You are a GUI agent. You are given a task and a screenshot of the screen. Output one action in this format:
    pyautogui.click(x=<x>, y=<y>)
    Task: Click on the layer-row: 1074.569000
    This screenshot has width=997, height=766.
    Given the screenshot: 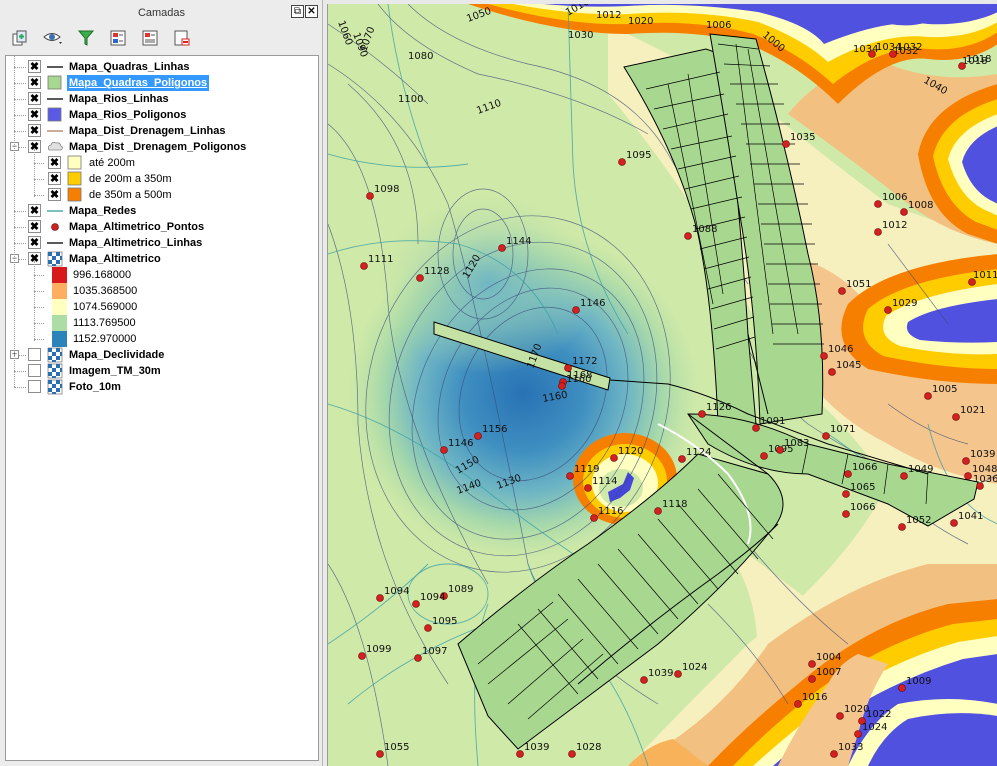 What is the action you would take?
    pyautogui.click(x=162, y=307)
    